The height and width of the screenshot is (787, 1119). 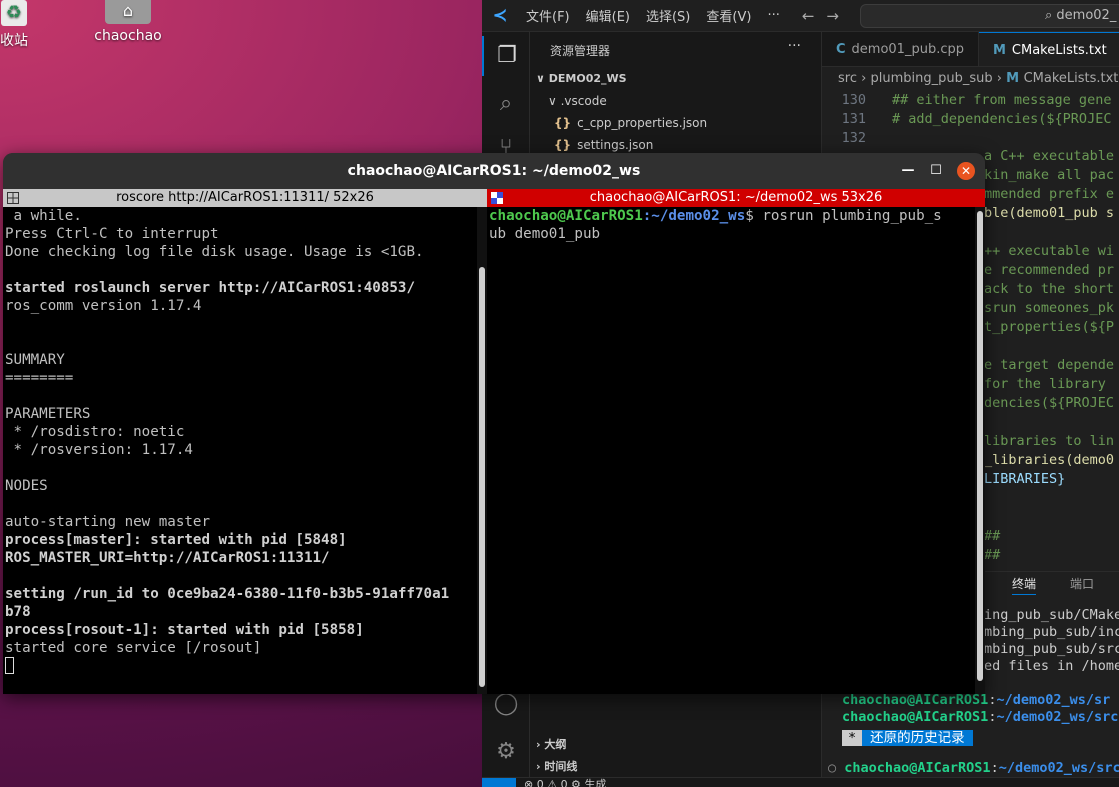 I want to click on status-problems: ⊗ 0 ⚠ 0 ⚙ 生成, so click(x=565, y=782).